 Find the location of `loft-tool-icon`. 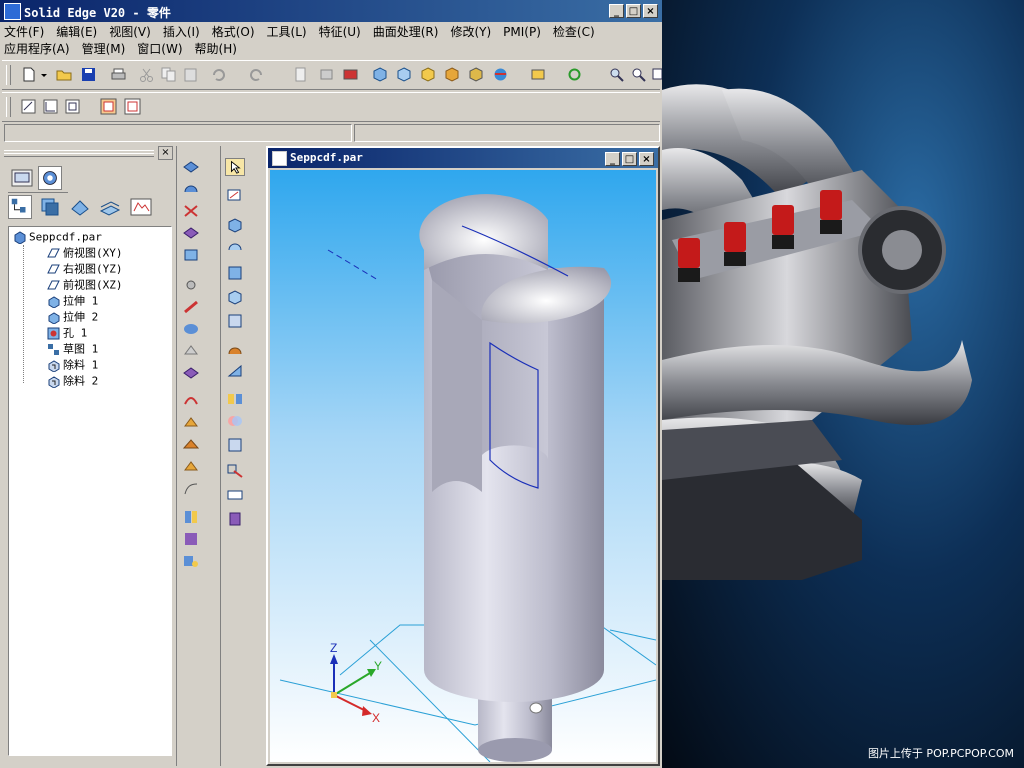

loft-tool-icon is located at coordinates (191, 255).